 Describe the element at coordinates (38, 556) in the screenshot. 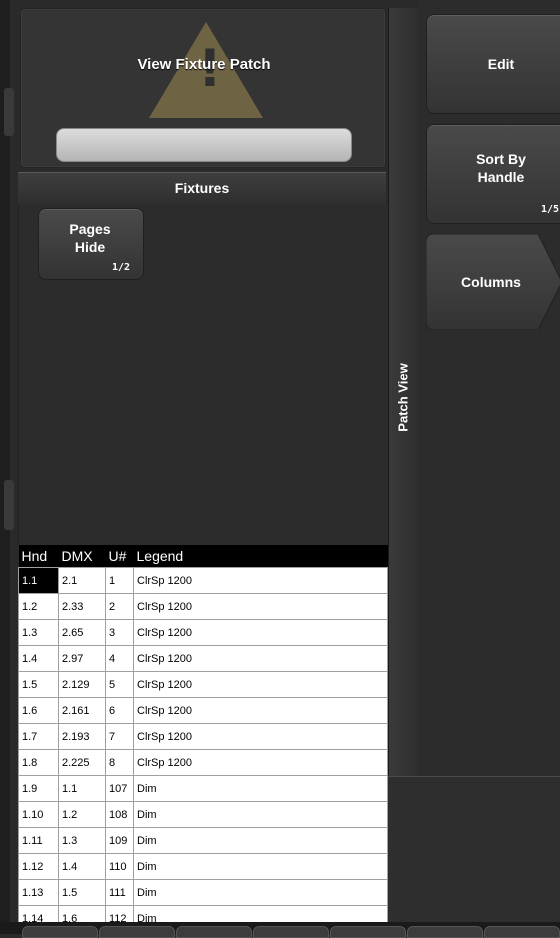

I see `column-header: Hnd` at that location.